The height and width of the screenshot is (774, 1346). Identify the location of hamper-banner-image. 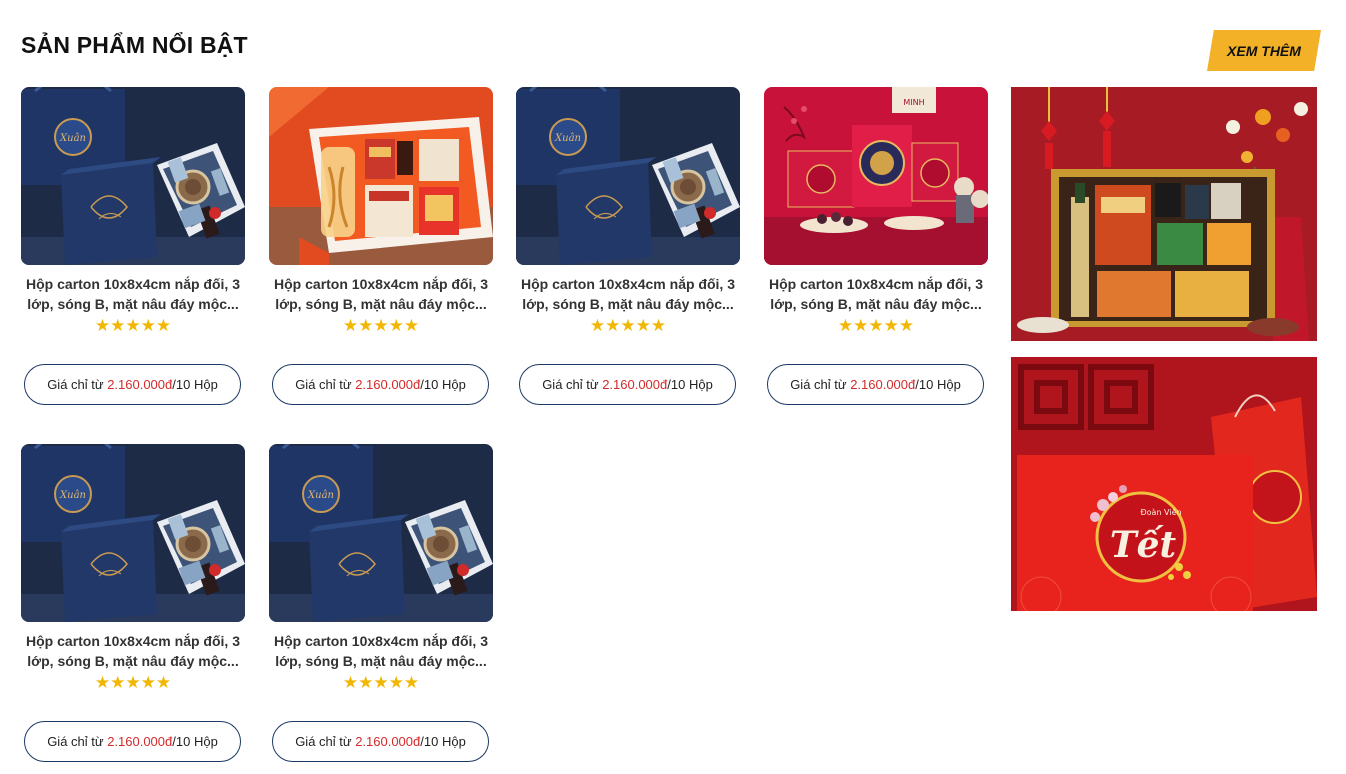
(1164, 214).